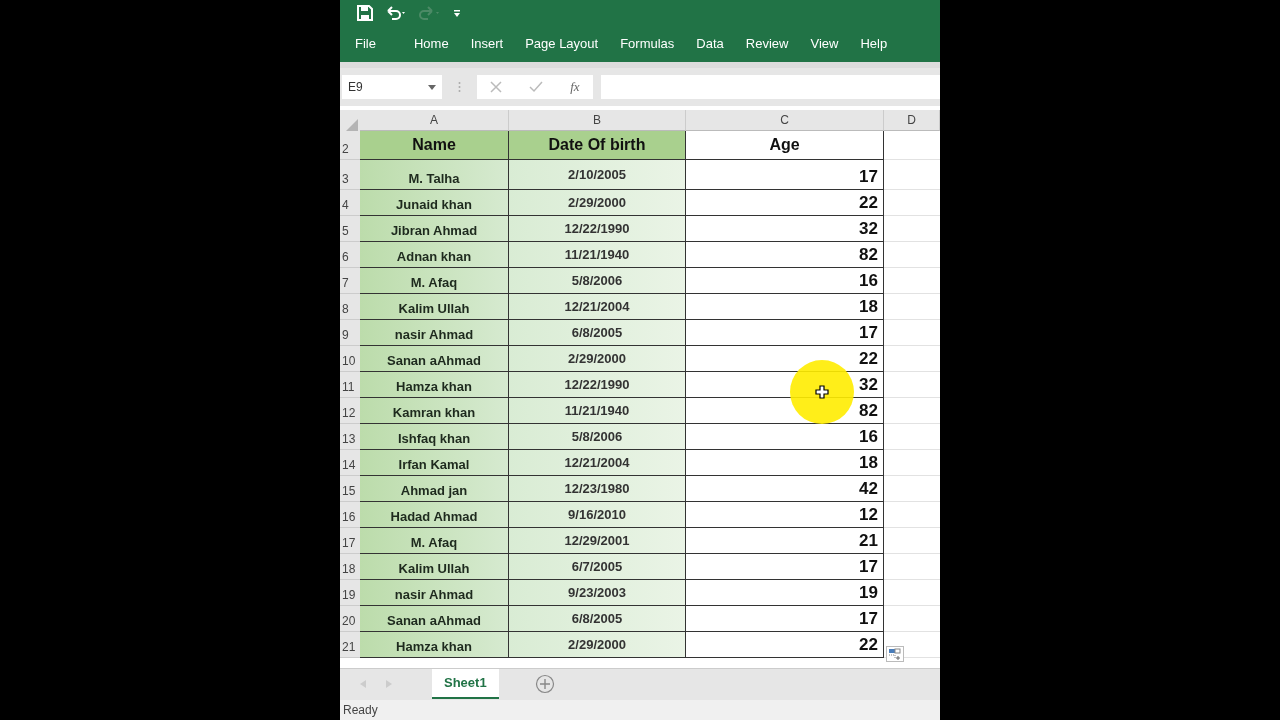 The image size is (1280, 720). Describe the element at coordinates (350, 645) in the screenshot. I see `row-header: 21` at that location.